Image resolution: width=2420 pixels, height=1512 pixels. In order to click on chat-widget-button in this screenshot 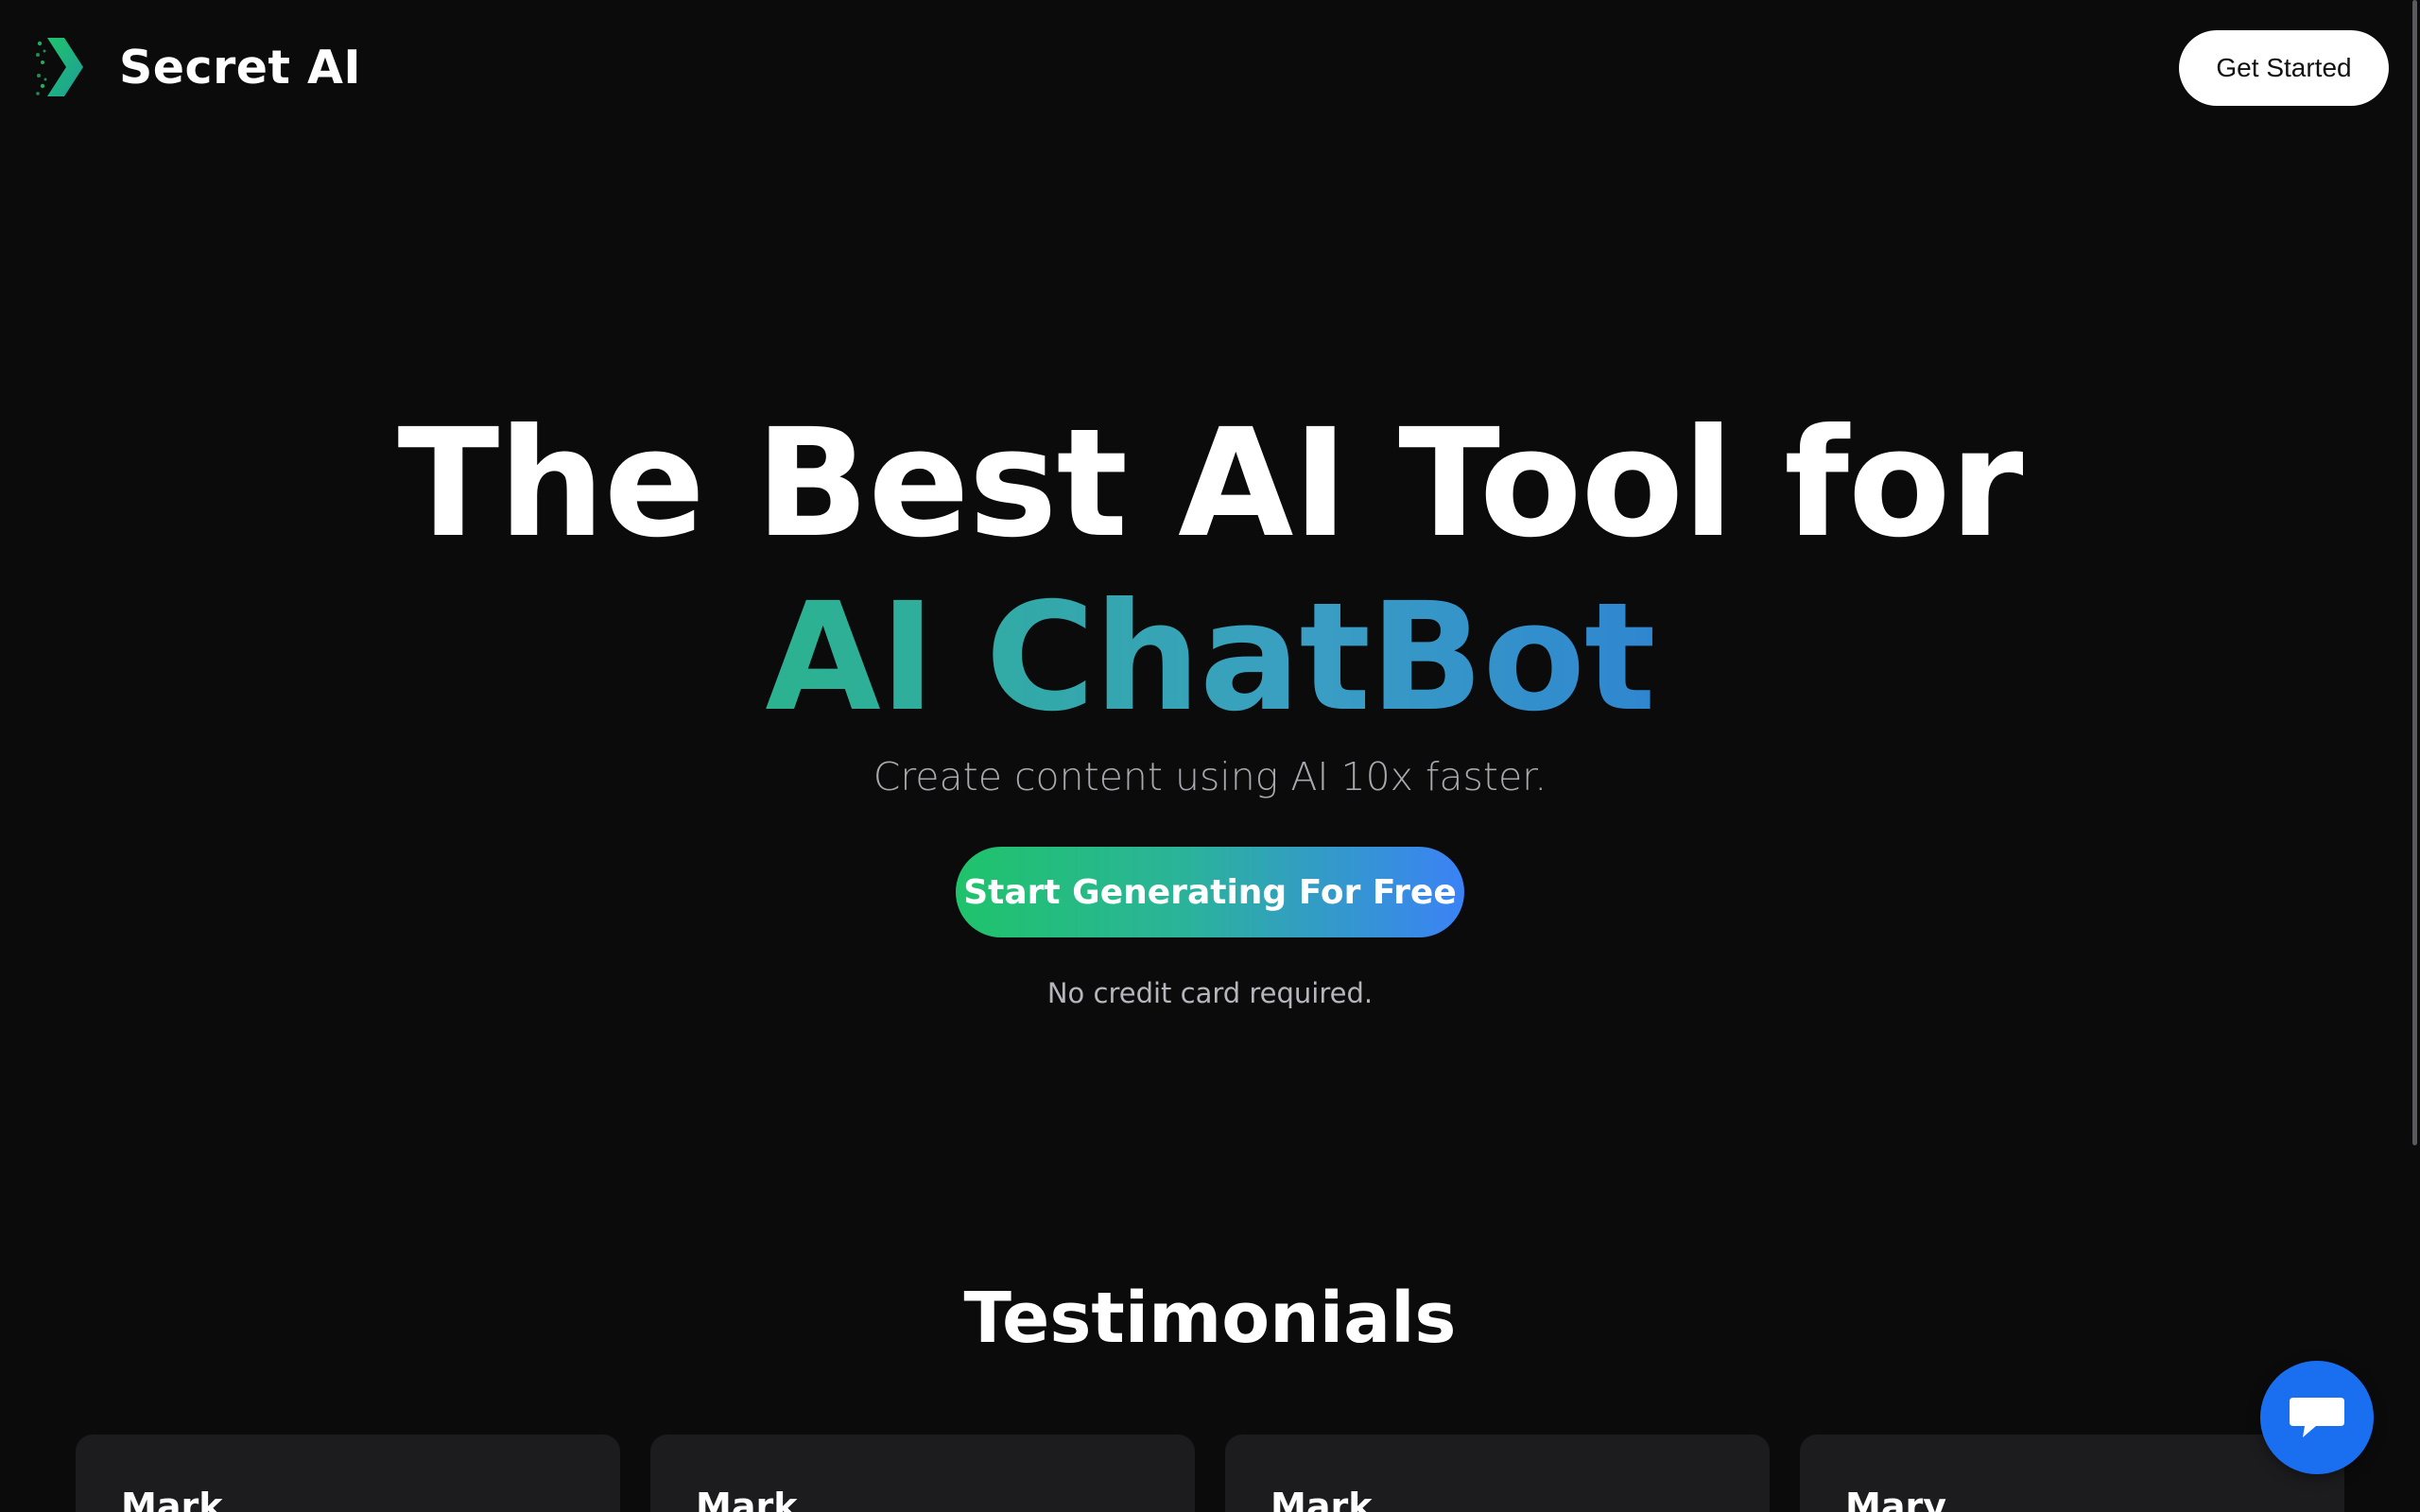, I will do `click(2317, 1417)`.